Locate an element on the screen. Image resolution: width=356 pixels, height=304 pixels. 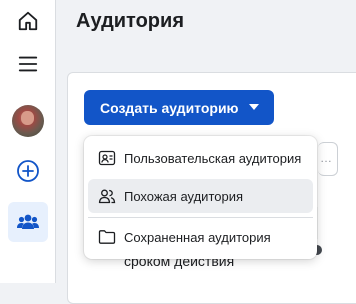
sidebar-item-audience is located at coordinates (28, 222).